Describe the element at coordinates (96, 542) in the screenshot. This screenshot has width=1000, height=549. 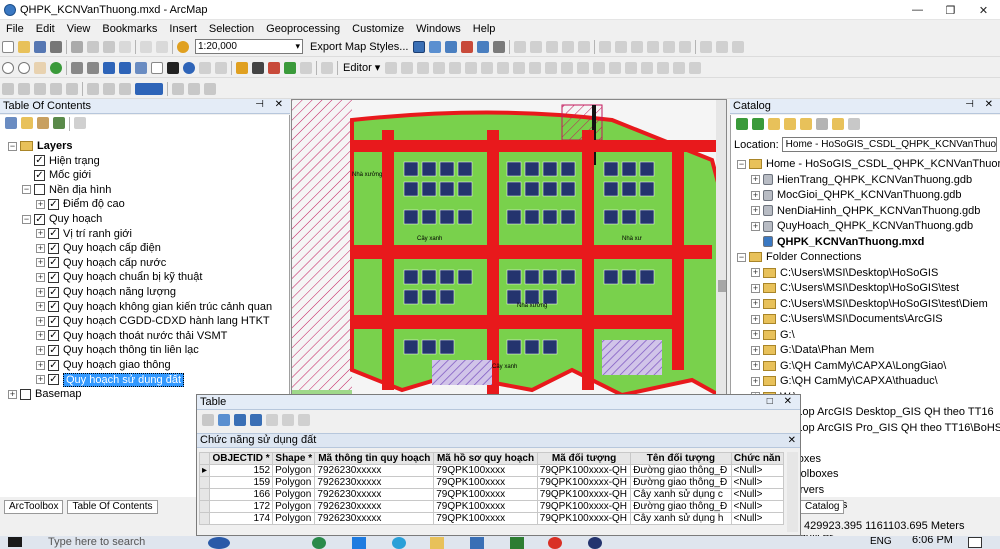
I see `taskbar-search-box: Type here to search` at that location.